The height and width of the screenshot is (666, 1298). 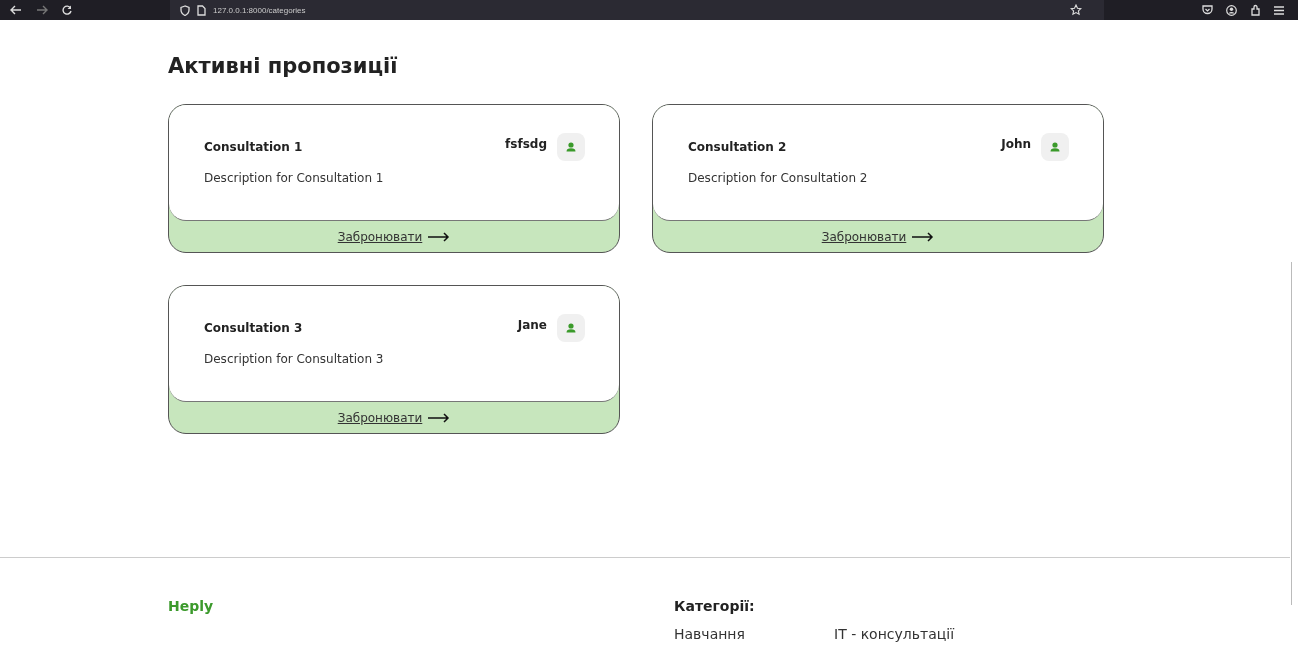 What do you see at coordinates (191, 607) in the screenshot?
I see `brand-name: Heply` at bounding box center [191, 607].